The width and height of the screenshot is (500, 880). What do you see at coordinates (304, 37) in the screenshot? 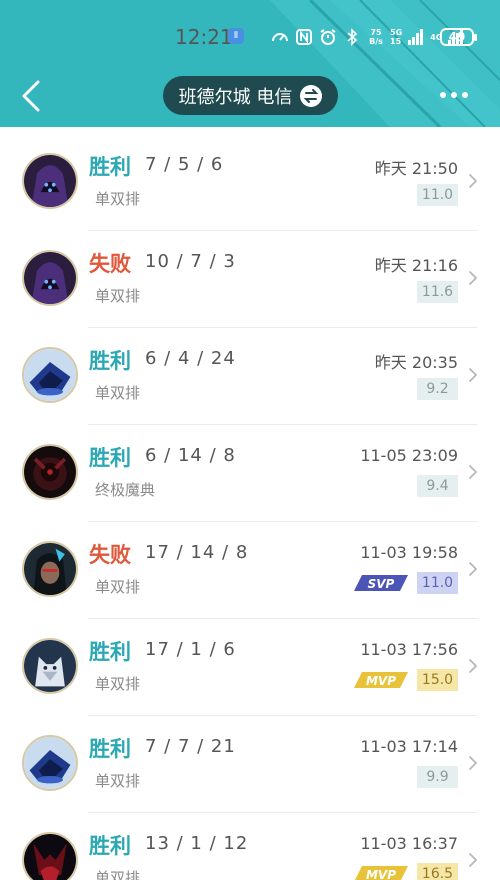
I see `nfc-icon` at bounding box center [304, 37].